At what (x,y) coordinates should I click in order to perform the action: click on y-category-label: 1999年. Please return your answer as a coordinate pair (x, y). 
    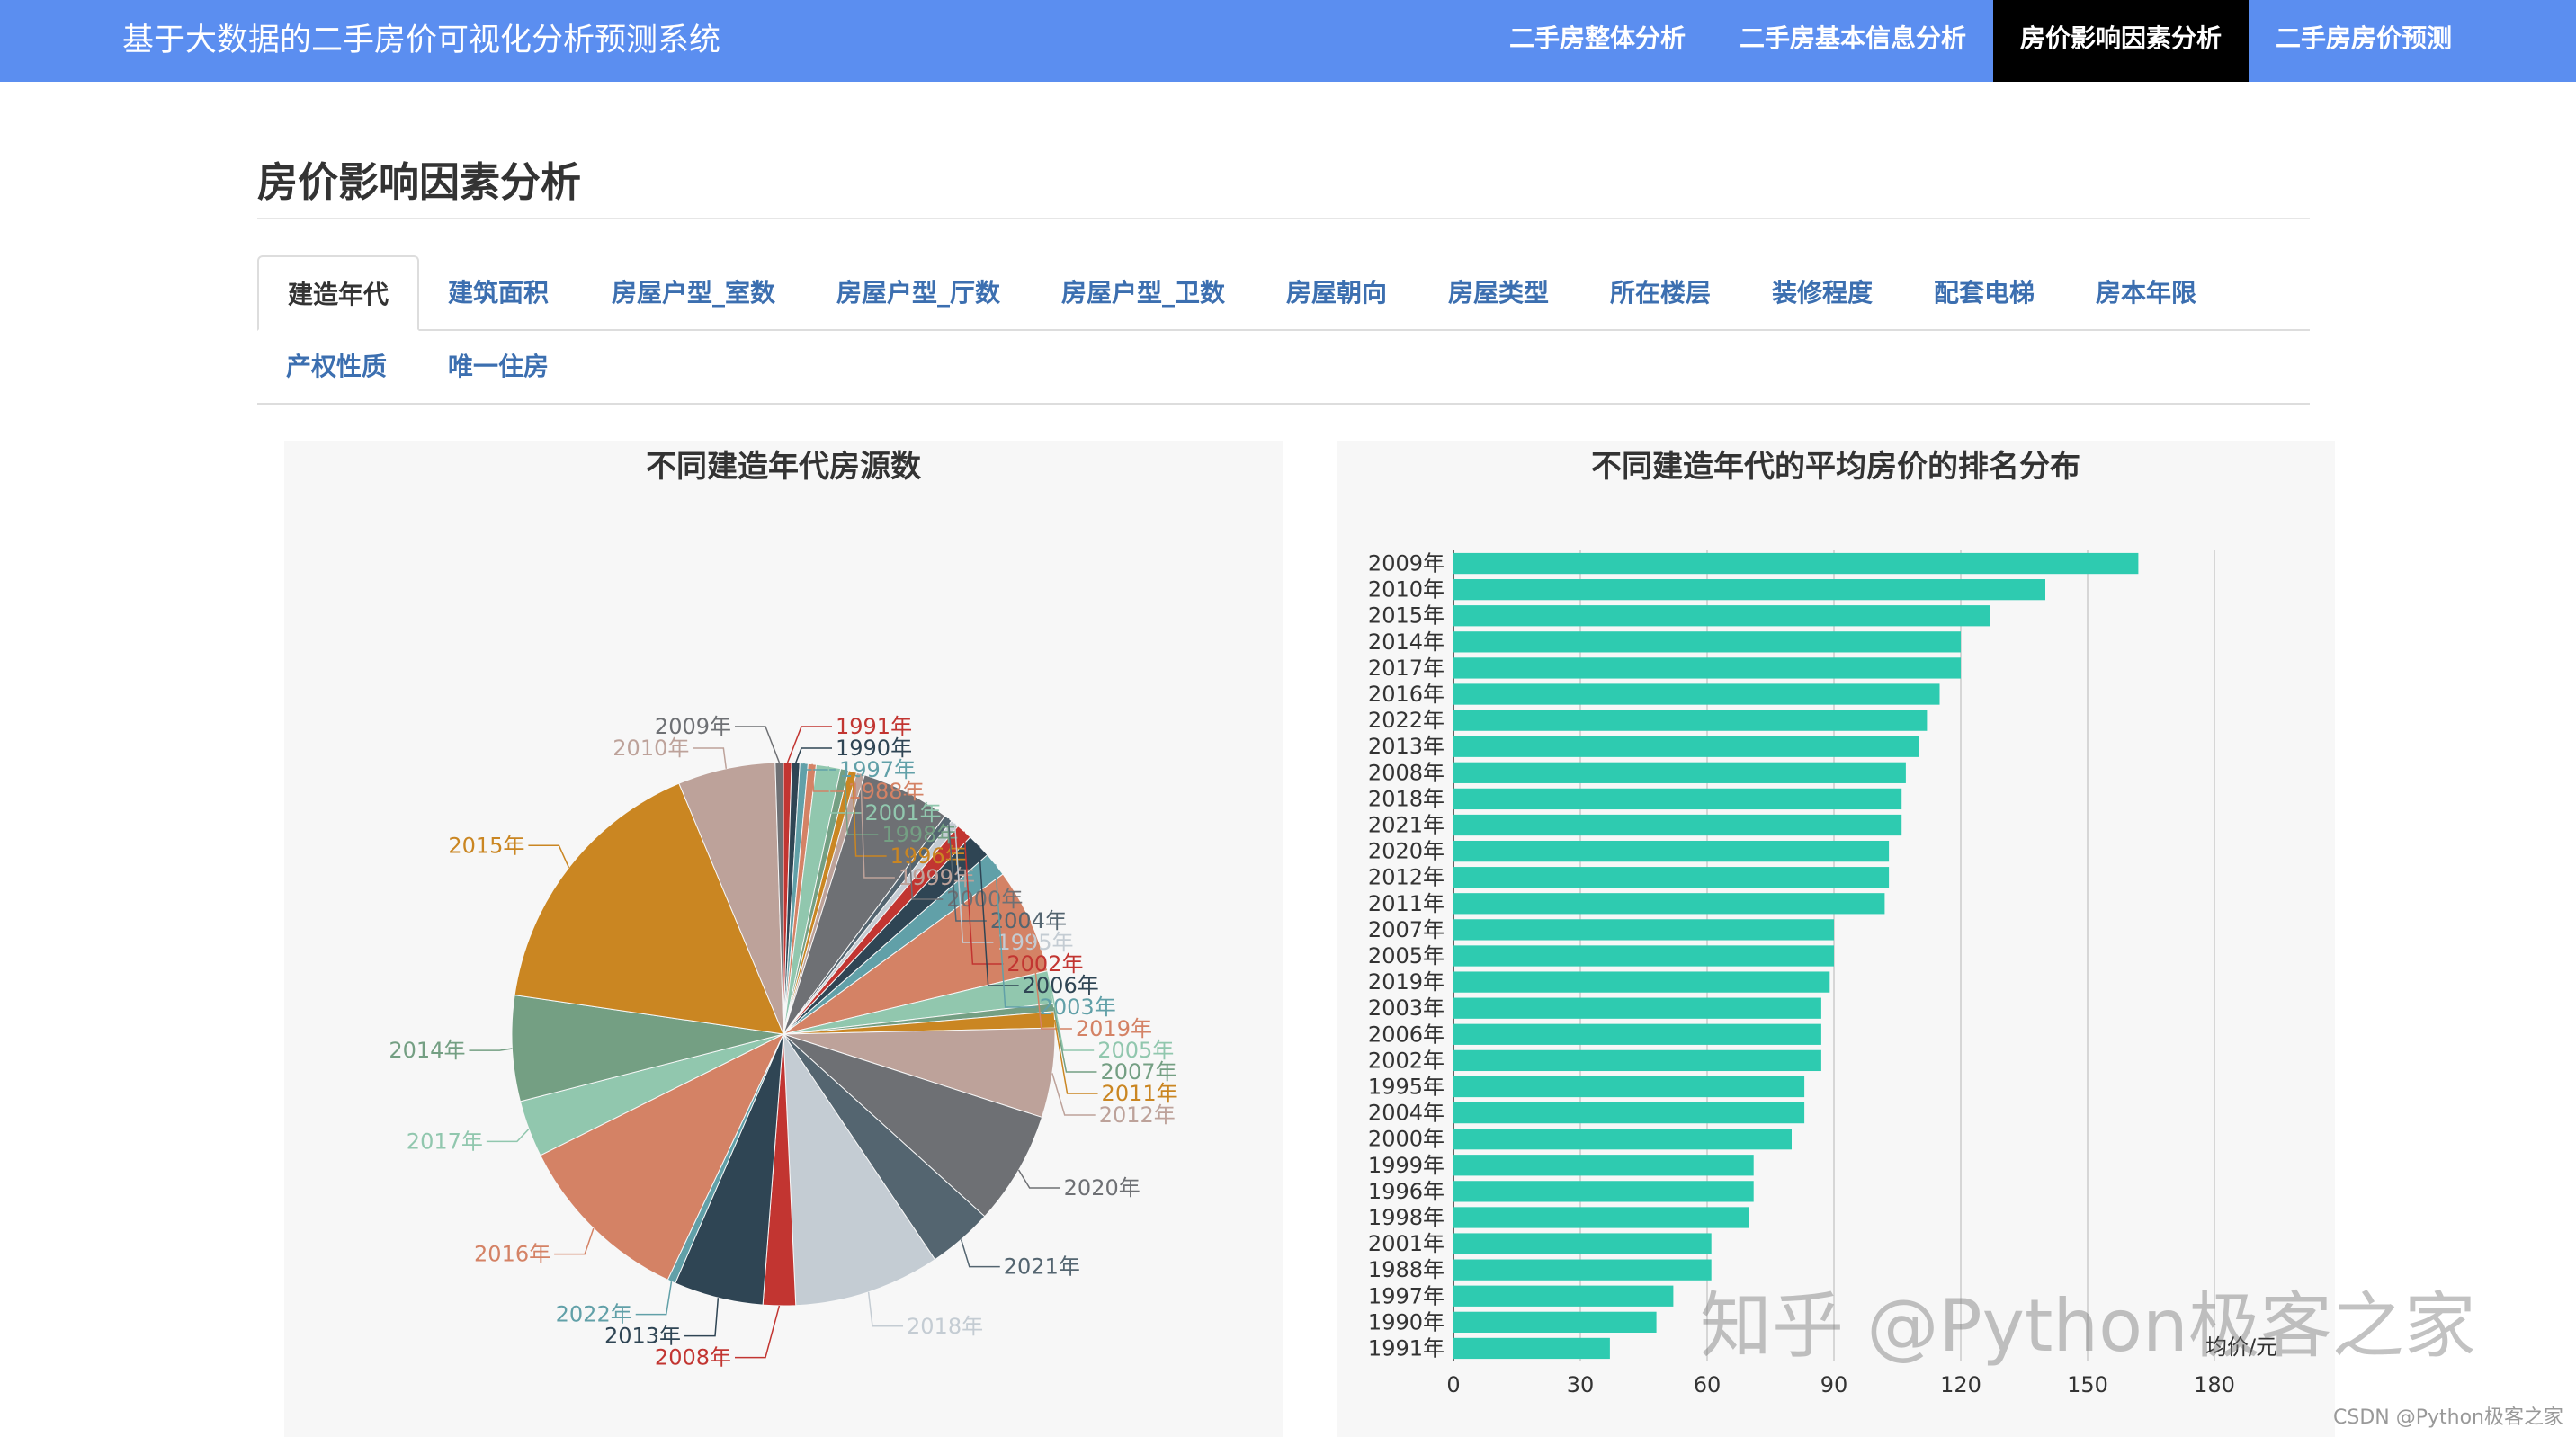
    Looking at the image, I should click on (1406, 1165).